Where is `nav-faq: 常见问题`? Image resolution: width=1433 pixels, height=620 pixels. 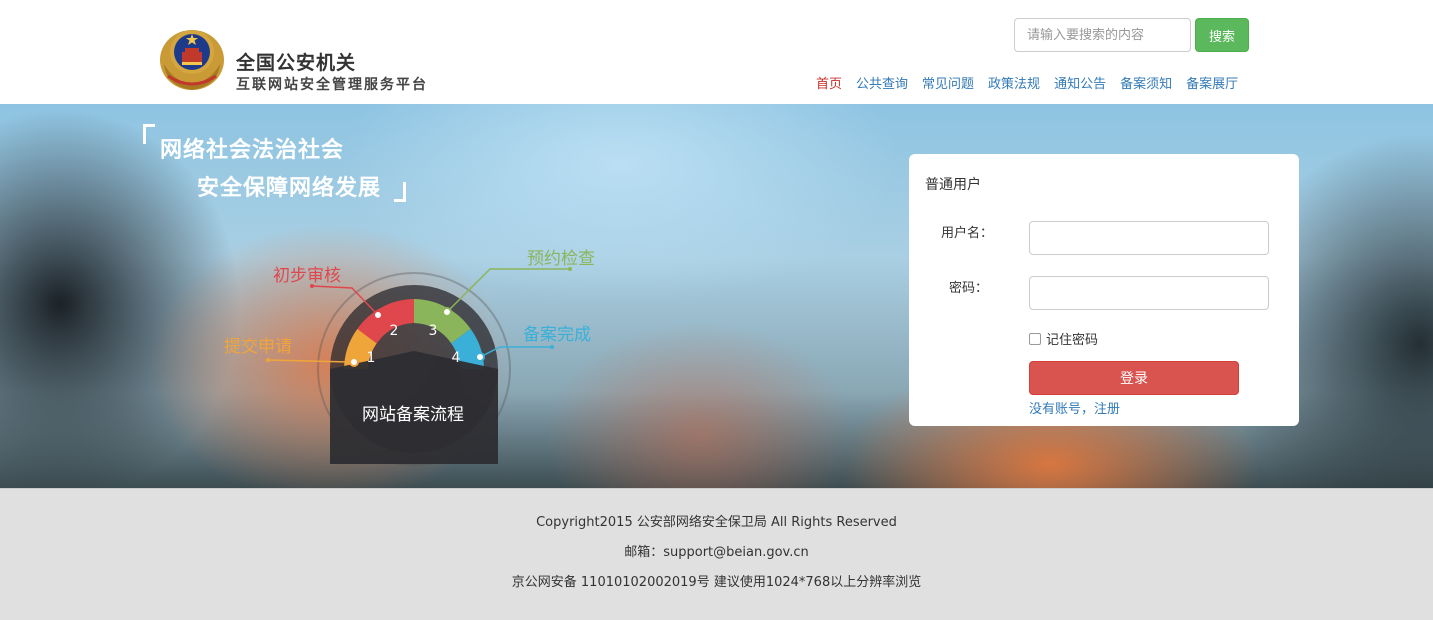 nav-faq: 常见问题 is located at coordinates (948, 82).